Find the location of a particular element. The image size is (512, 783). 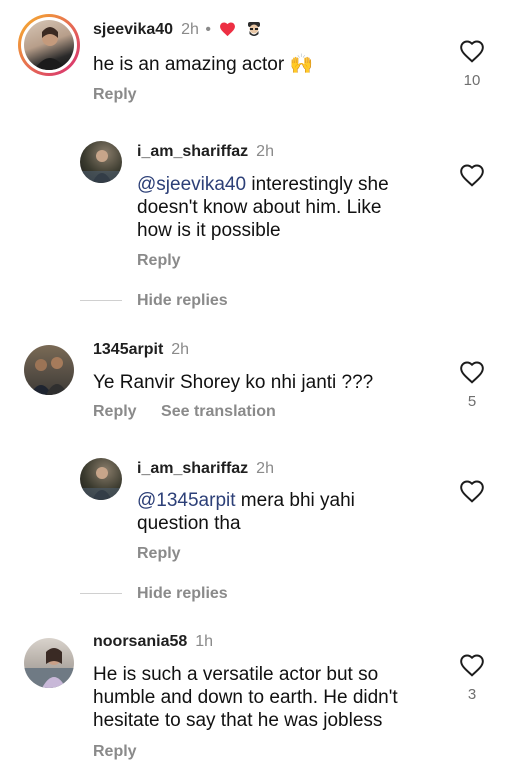

like-count: 5 is located at coordinates (472, 401).